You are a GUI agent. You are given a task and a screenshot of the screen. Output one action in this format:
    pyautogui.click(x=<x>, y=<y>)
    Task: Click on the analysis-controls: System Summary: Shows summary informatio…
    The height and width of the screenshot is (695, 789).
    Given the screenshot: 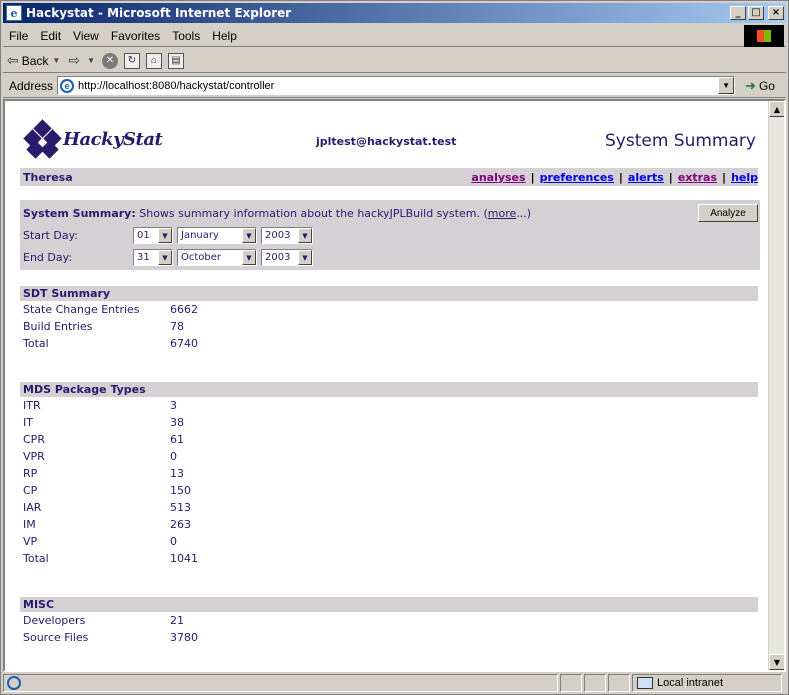 What is the action you would take?
    pyautogui.click(x=390, y=235)
    